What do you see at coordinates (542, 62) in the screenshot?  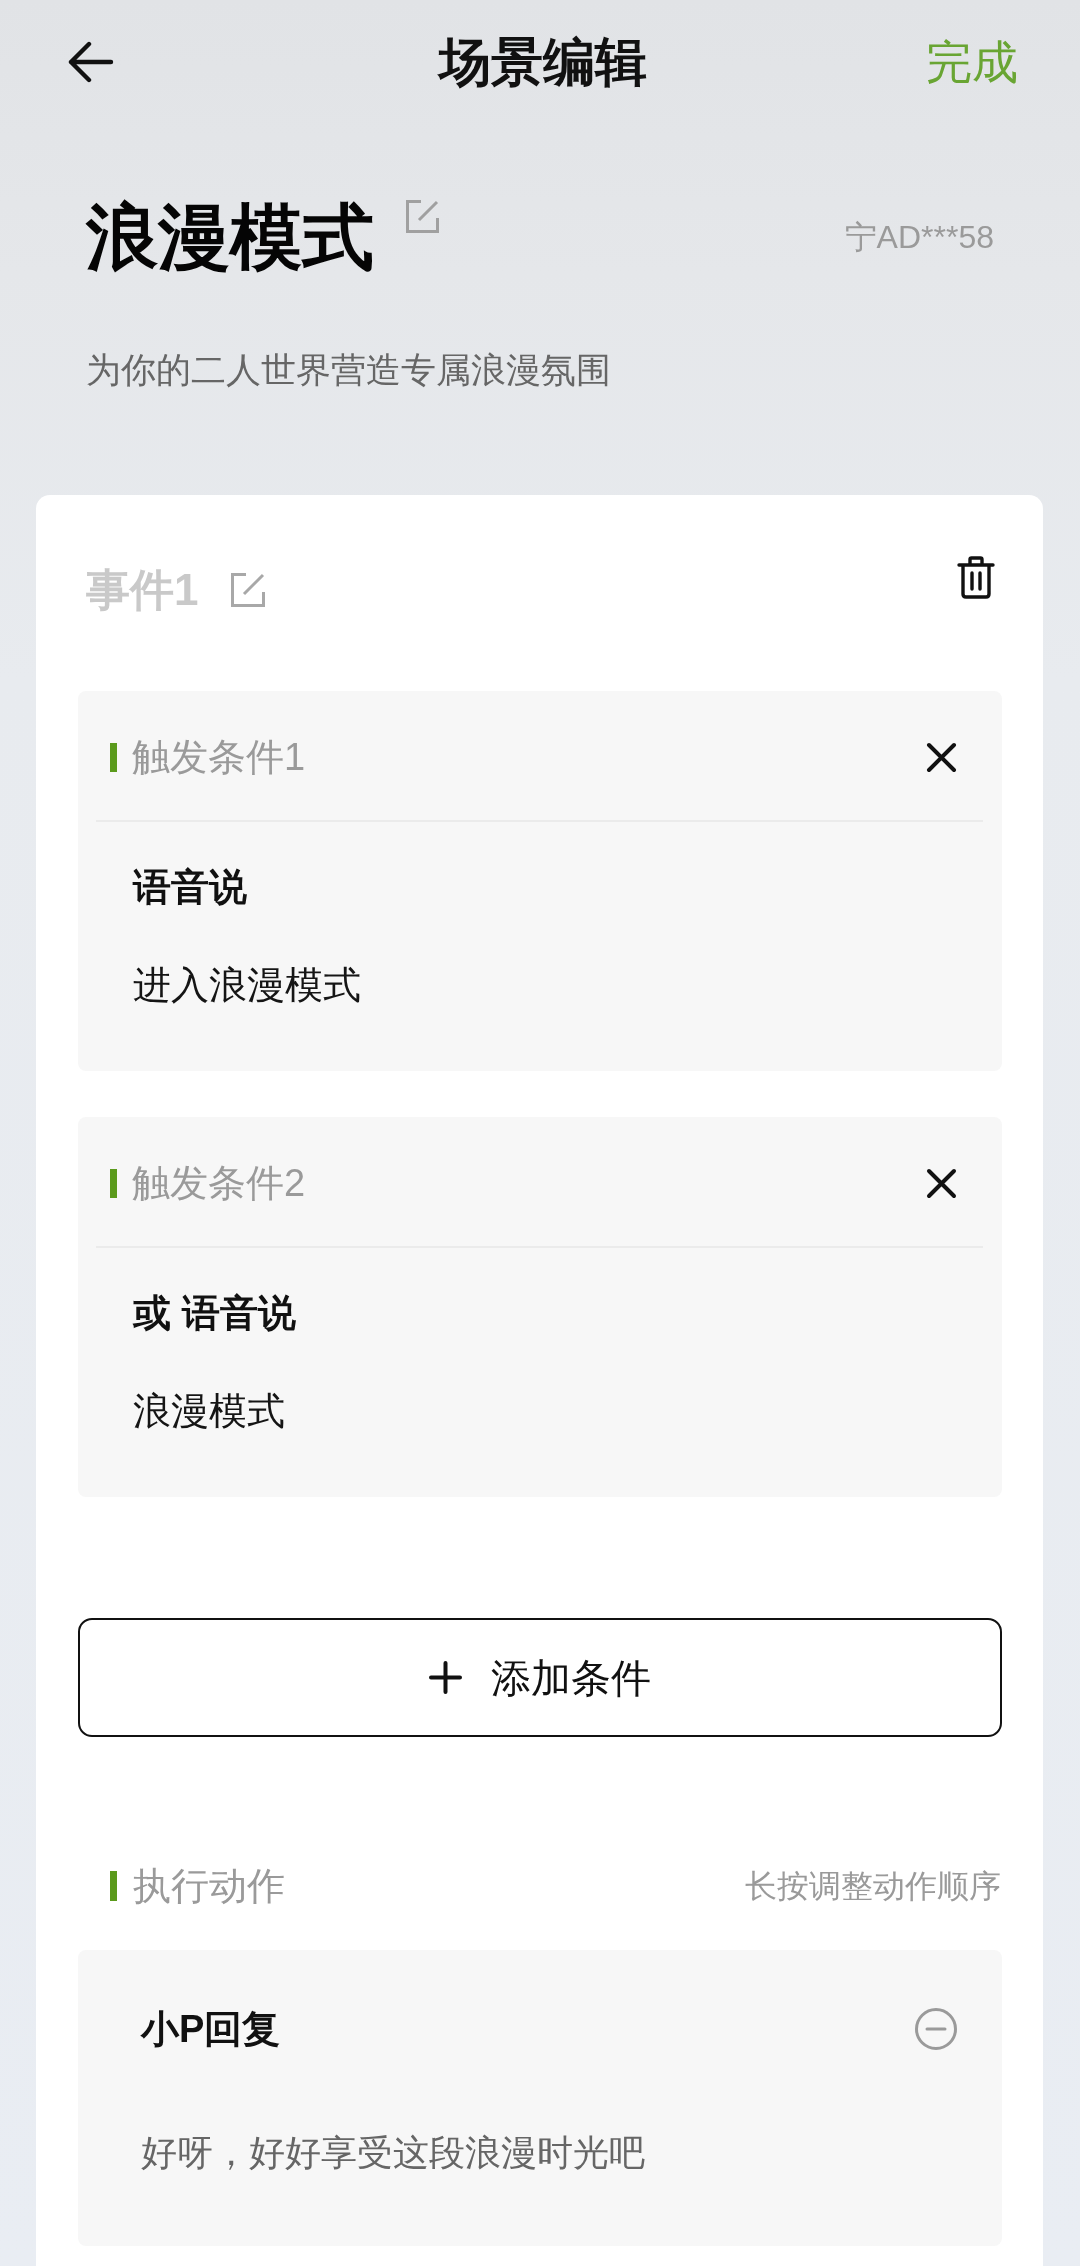 I see `page-title: 场景编辑` at bounding box center [542, 62].